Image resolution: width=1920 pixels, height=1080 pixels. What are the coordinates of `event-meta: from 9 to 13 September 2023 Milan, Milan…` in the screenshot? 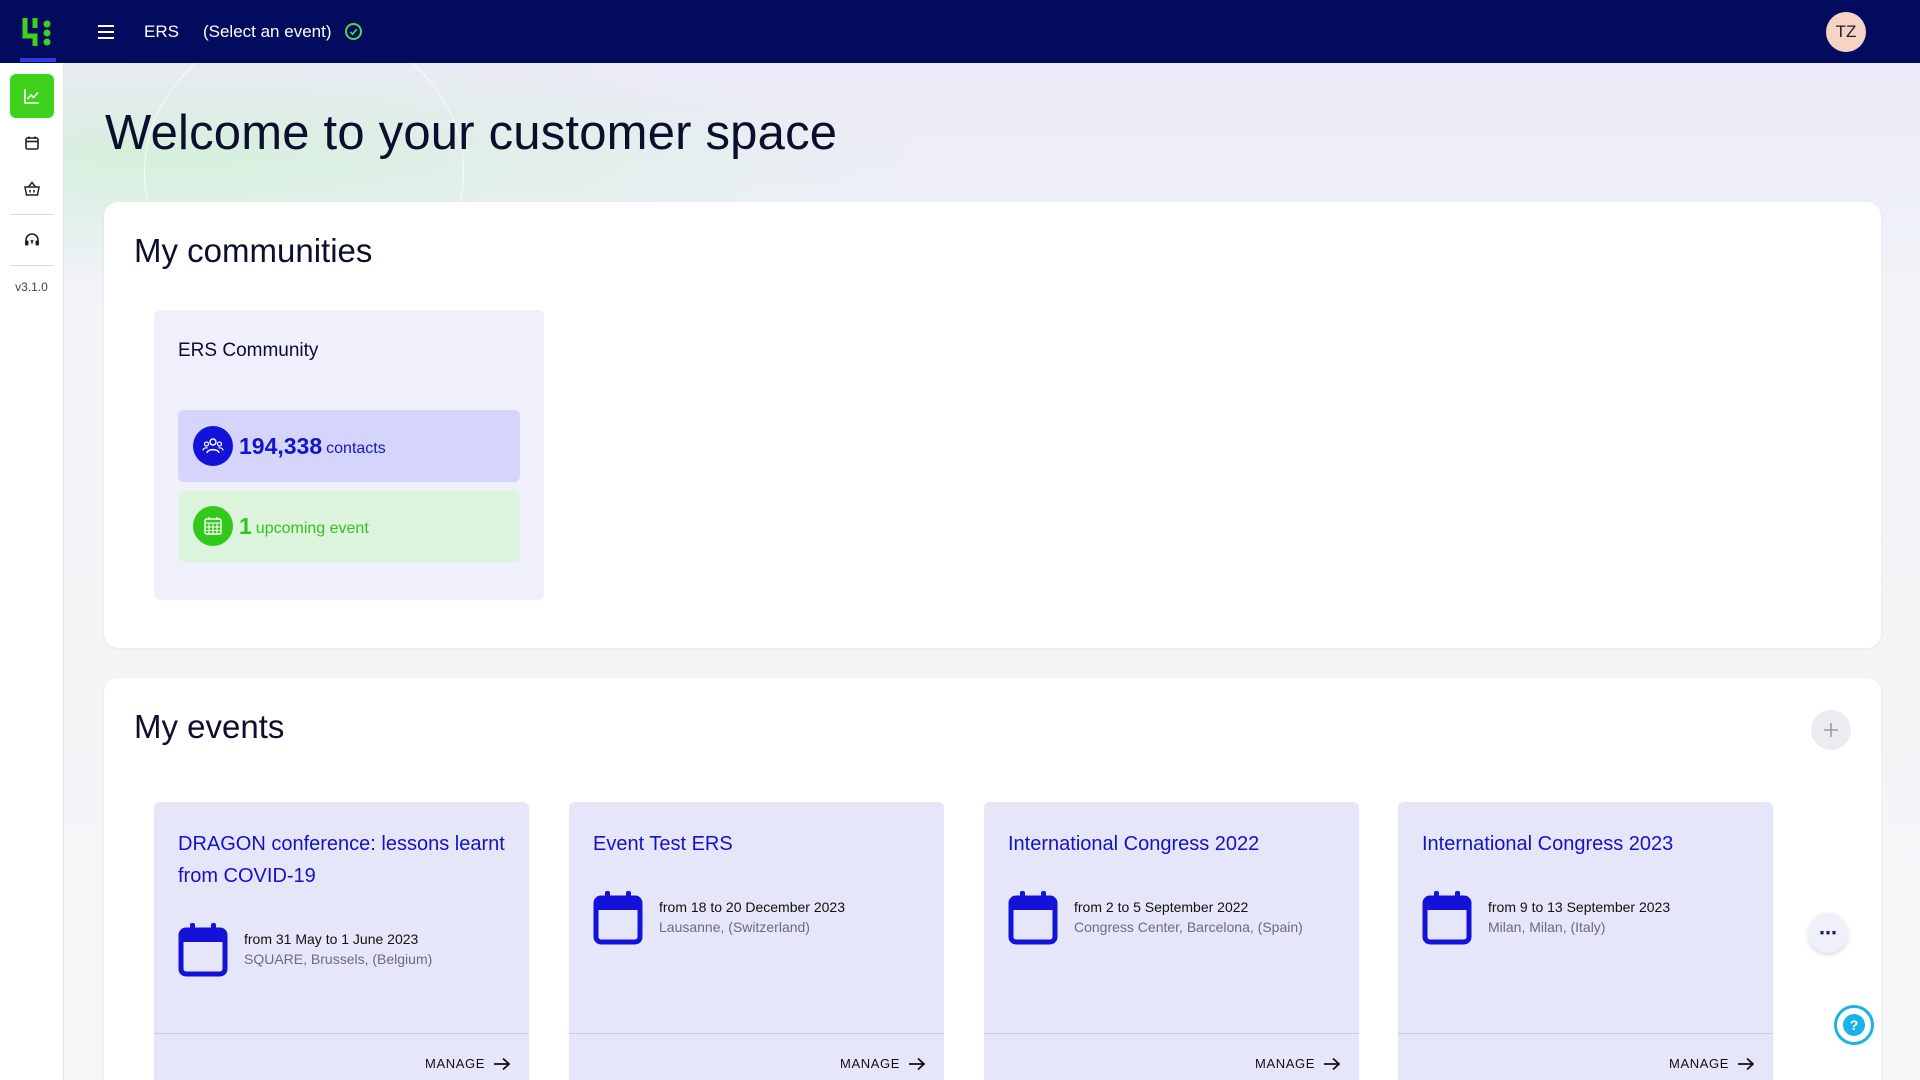 It's located at (1546, 918).